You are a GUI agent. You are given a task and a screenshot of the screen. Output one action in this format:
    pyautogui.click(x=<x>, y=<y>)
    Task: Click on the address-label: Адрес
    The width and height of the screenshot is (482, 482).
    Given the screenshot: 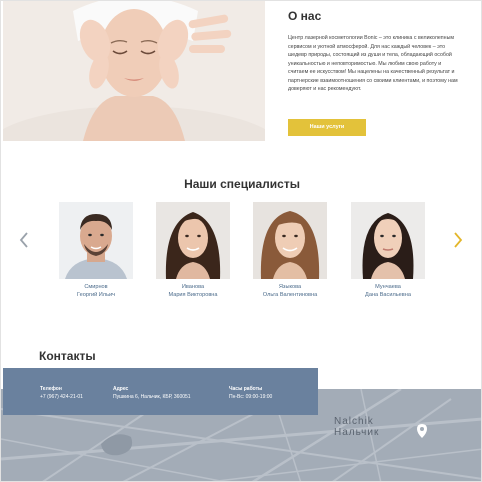 What is the action you would take?
    pyautogui.click(x=121, y=389)
    